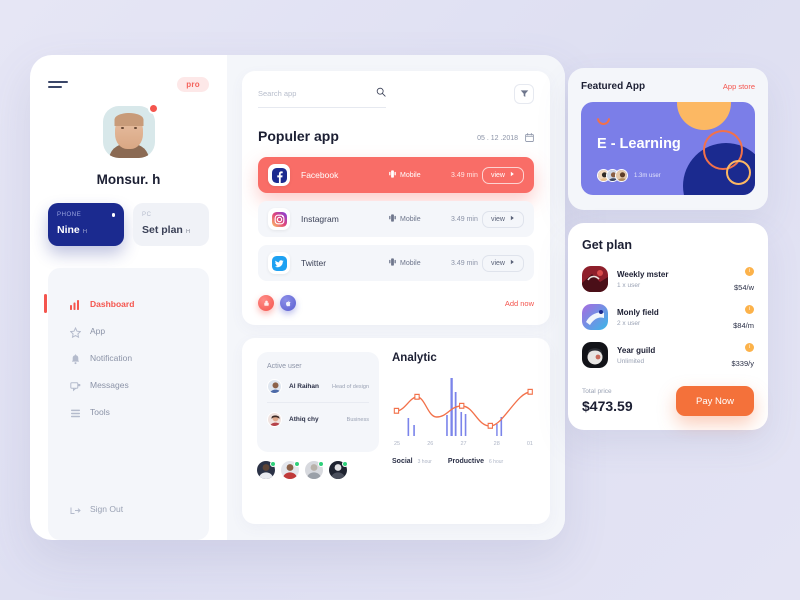 The width and height of the screenshot is (800, 600). What do you see at coordinates (288, 303) in the screenshot?
I see `apple-store-button` at bounding box center [288, 303].